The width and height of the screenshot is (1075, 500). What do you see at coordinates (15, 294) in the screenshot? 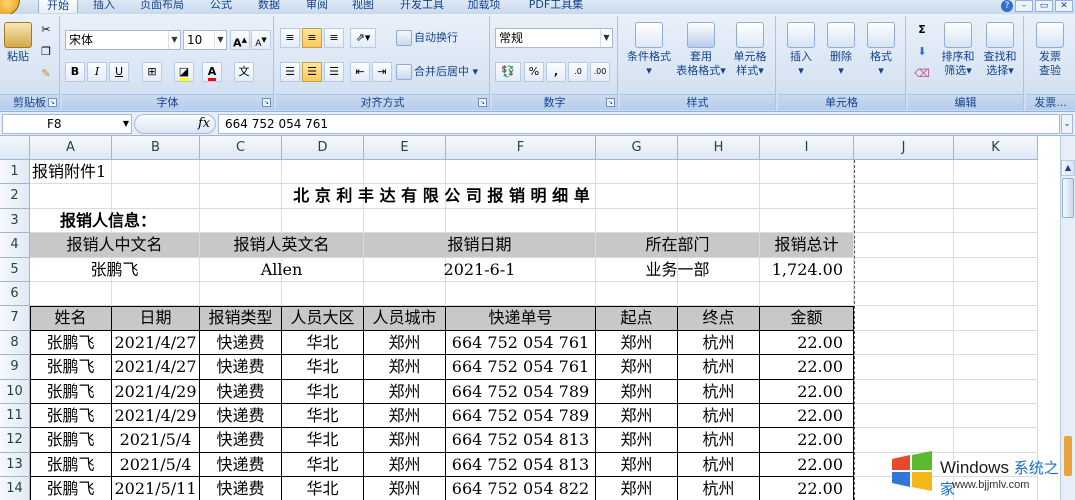
I see `row-header-6: 6` at bounding box center [15, 294].